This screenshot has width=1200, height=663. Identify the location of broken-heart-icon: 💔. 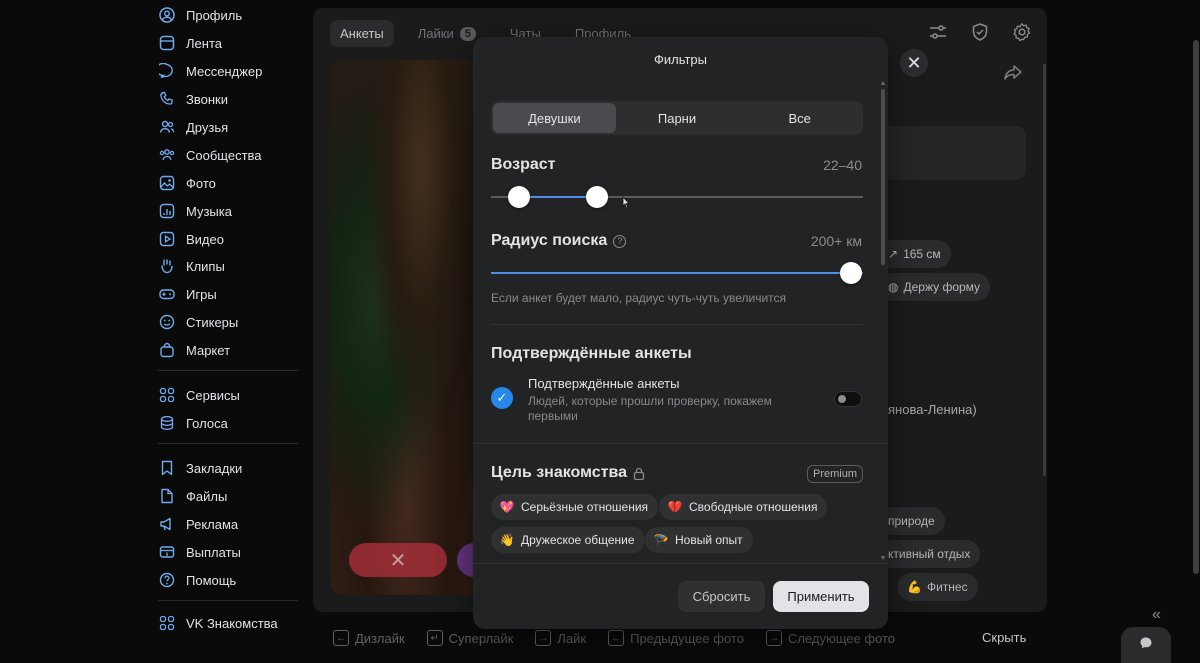
(675, 507).